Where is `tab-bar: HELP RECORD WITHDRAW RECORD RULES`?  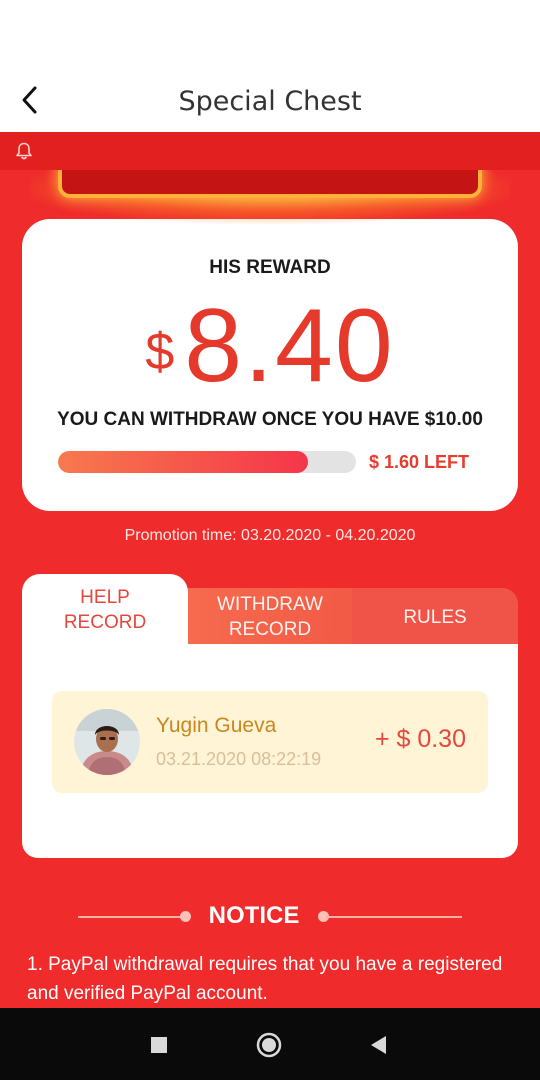
tab-bar: HELP RECORD WITHDRAW RECORD RULES is located at coordinates (270, 610).